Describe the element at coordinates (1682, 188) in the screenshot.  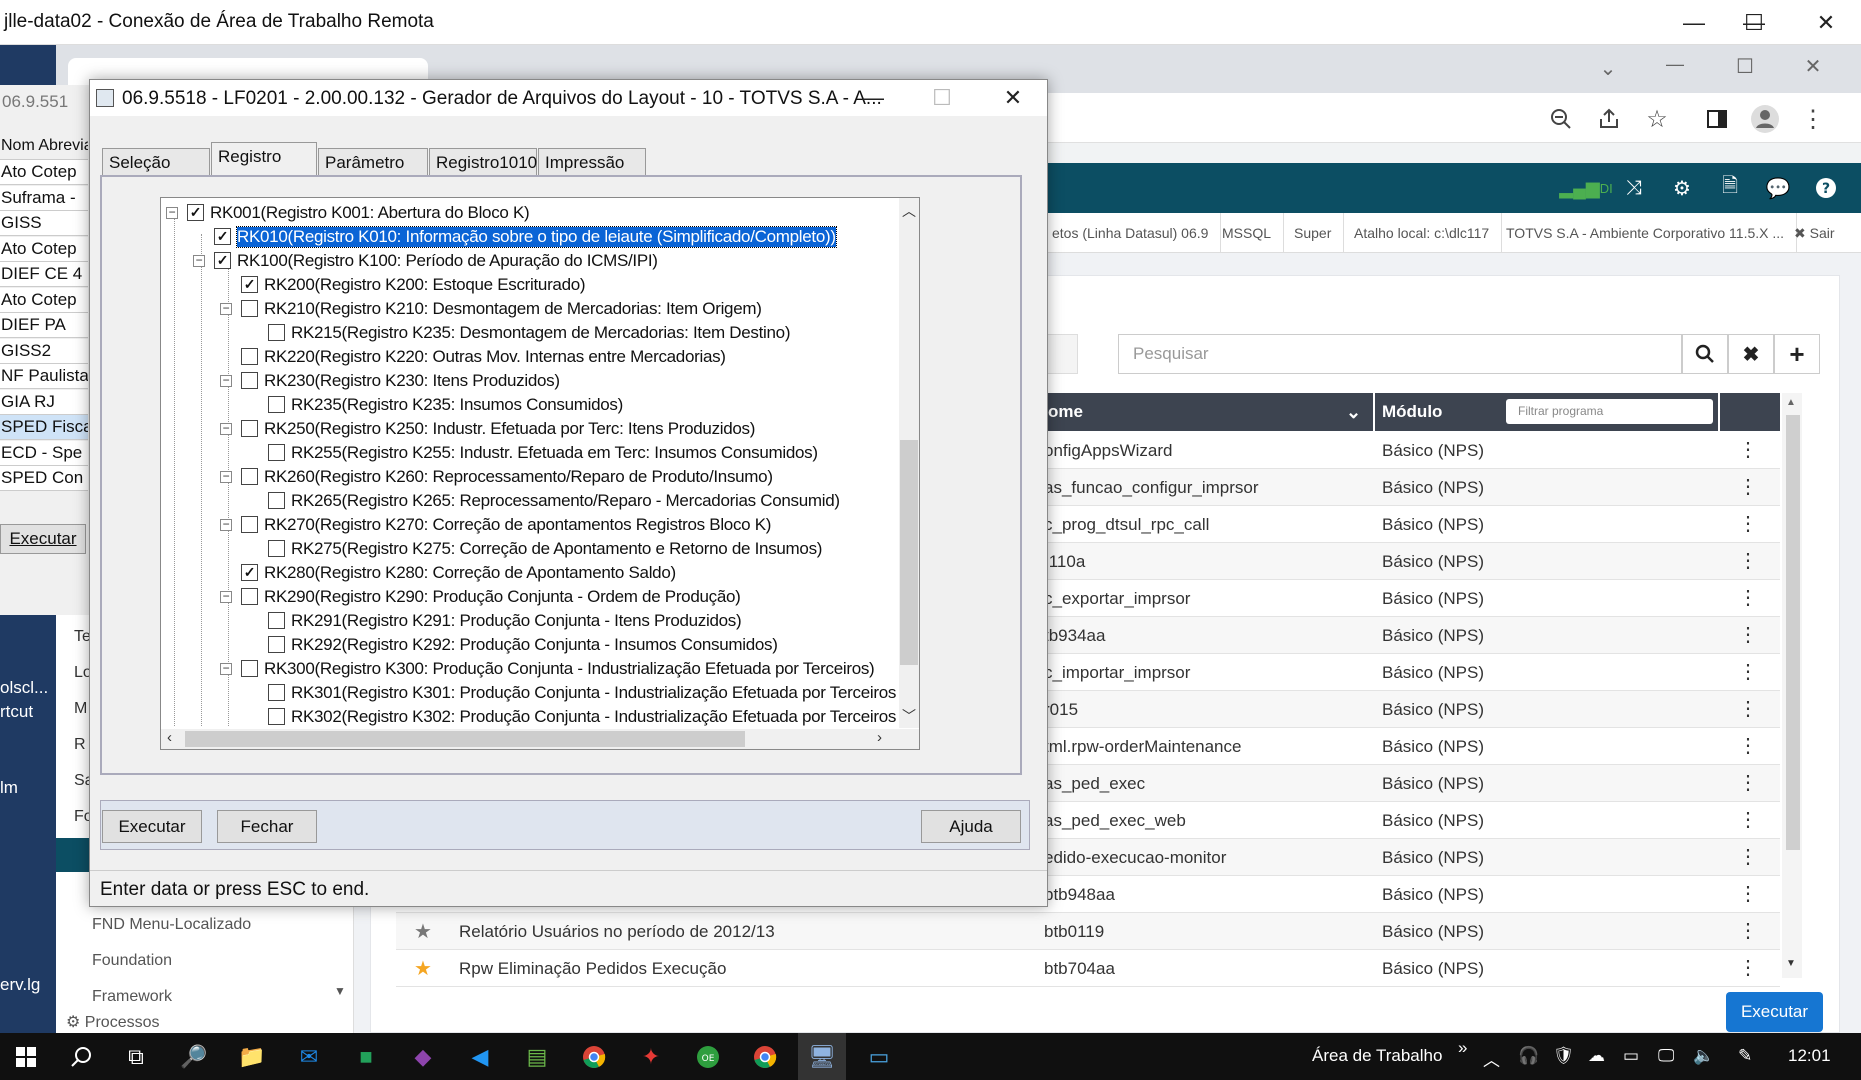
I see `gear-icon: ⚙` at that location.